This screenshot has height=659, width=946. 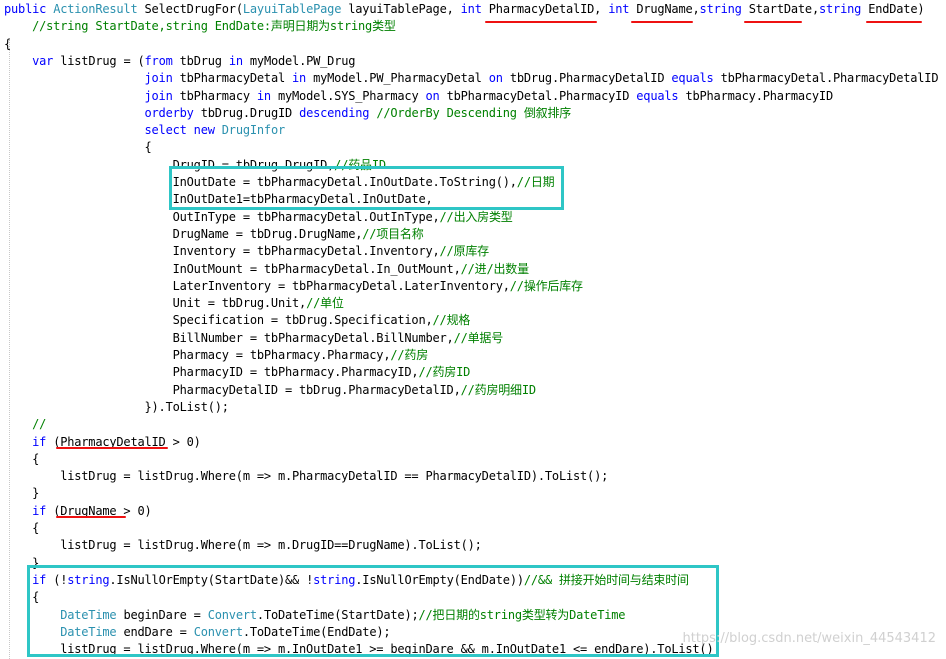 I want to click on code-token: join, so click(x=162, y=95).